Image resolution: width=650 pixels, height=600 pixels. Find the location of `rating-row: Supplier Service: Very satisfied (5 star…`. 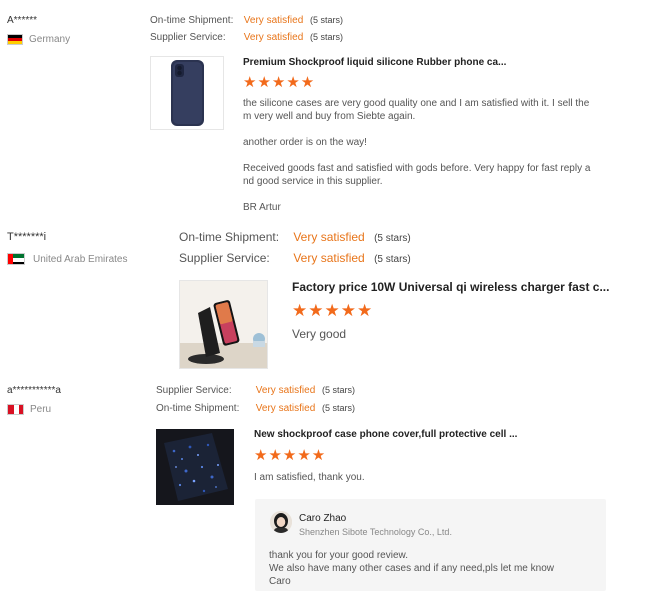

rating-row: Supplier Service: Very satisfied (5 star… is located at coordinates (255, 390).